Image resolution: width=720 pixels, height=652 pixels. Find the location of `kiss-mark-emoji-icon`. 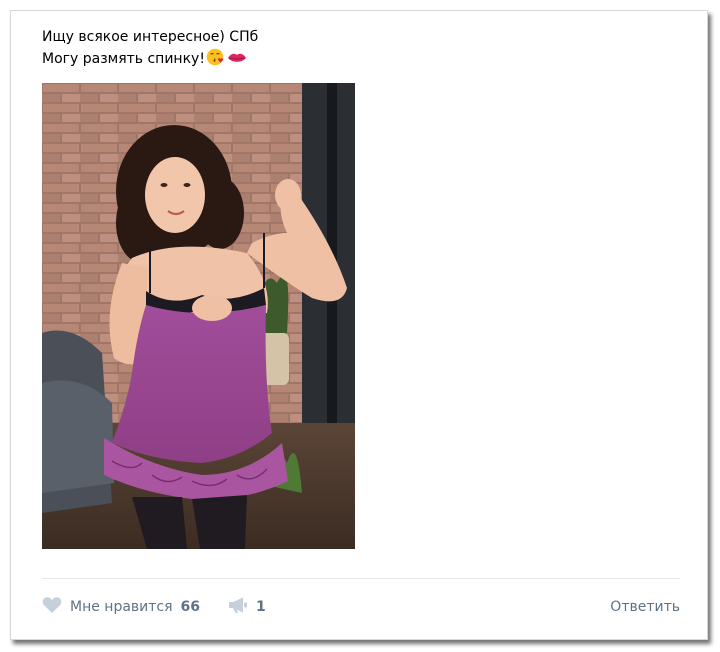

kiss-mark-emoji-icon is located at coordinates (237, 61).